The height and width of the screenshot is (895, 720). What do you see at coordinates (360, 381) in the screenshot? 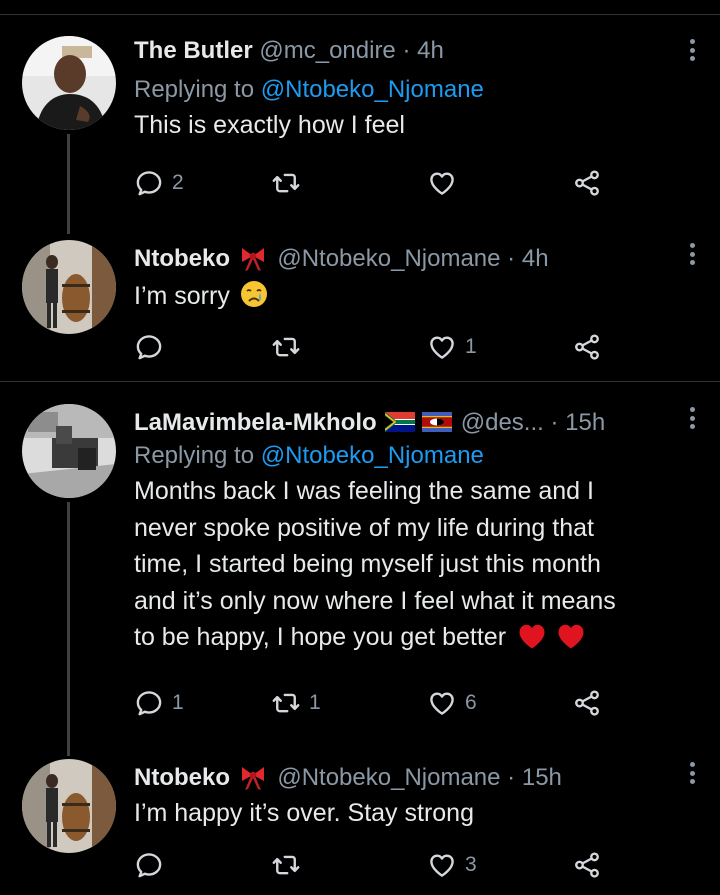
I see `conversation-divider` at bounding box center [360, 381].